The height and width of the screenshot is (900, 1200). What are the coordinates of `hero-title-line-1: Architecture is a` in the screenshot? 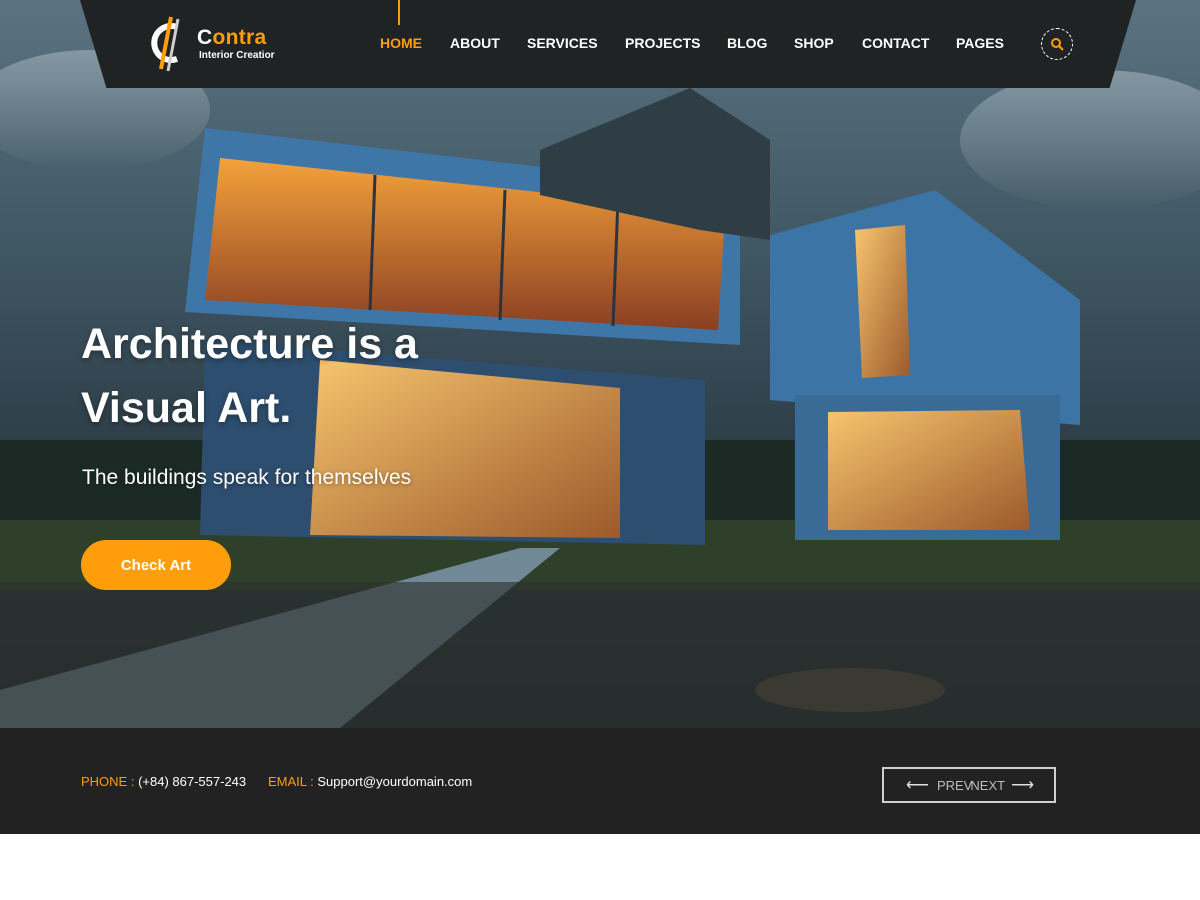 It's located at (249, 344).